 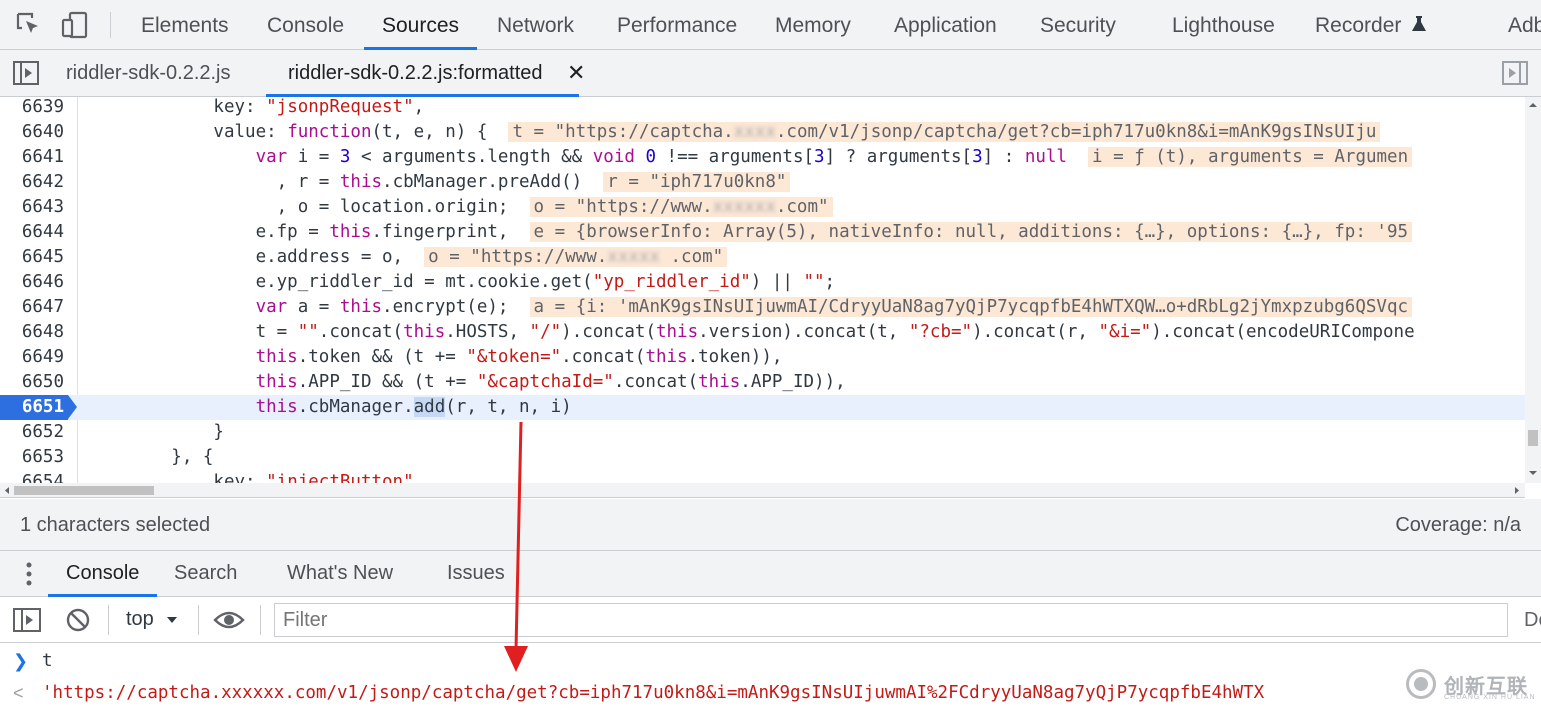 I want to click on line-number: 6639, so click(x=32, y=108).